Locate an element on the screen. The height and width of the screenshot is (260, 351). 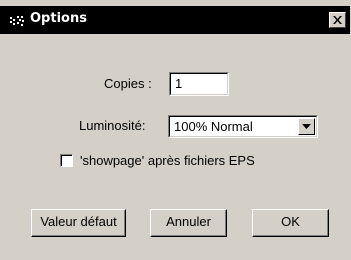
chevron-down-icon is located at coordinates (306, 126).